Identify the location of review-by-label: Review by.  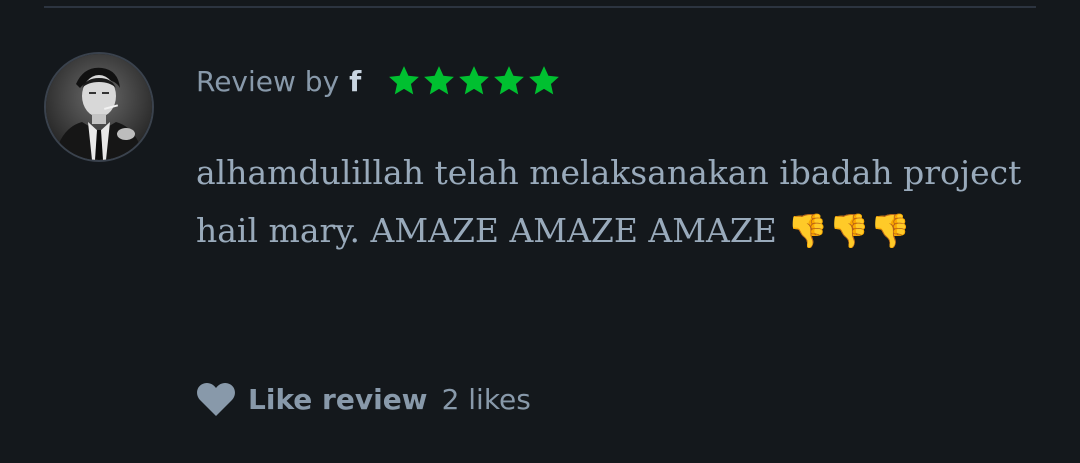
(268, 81).